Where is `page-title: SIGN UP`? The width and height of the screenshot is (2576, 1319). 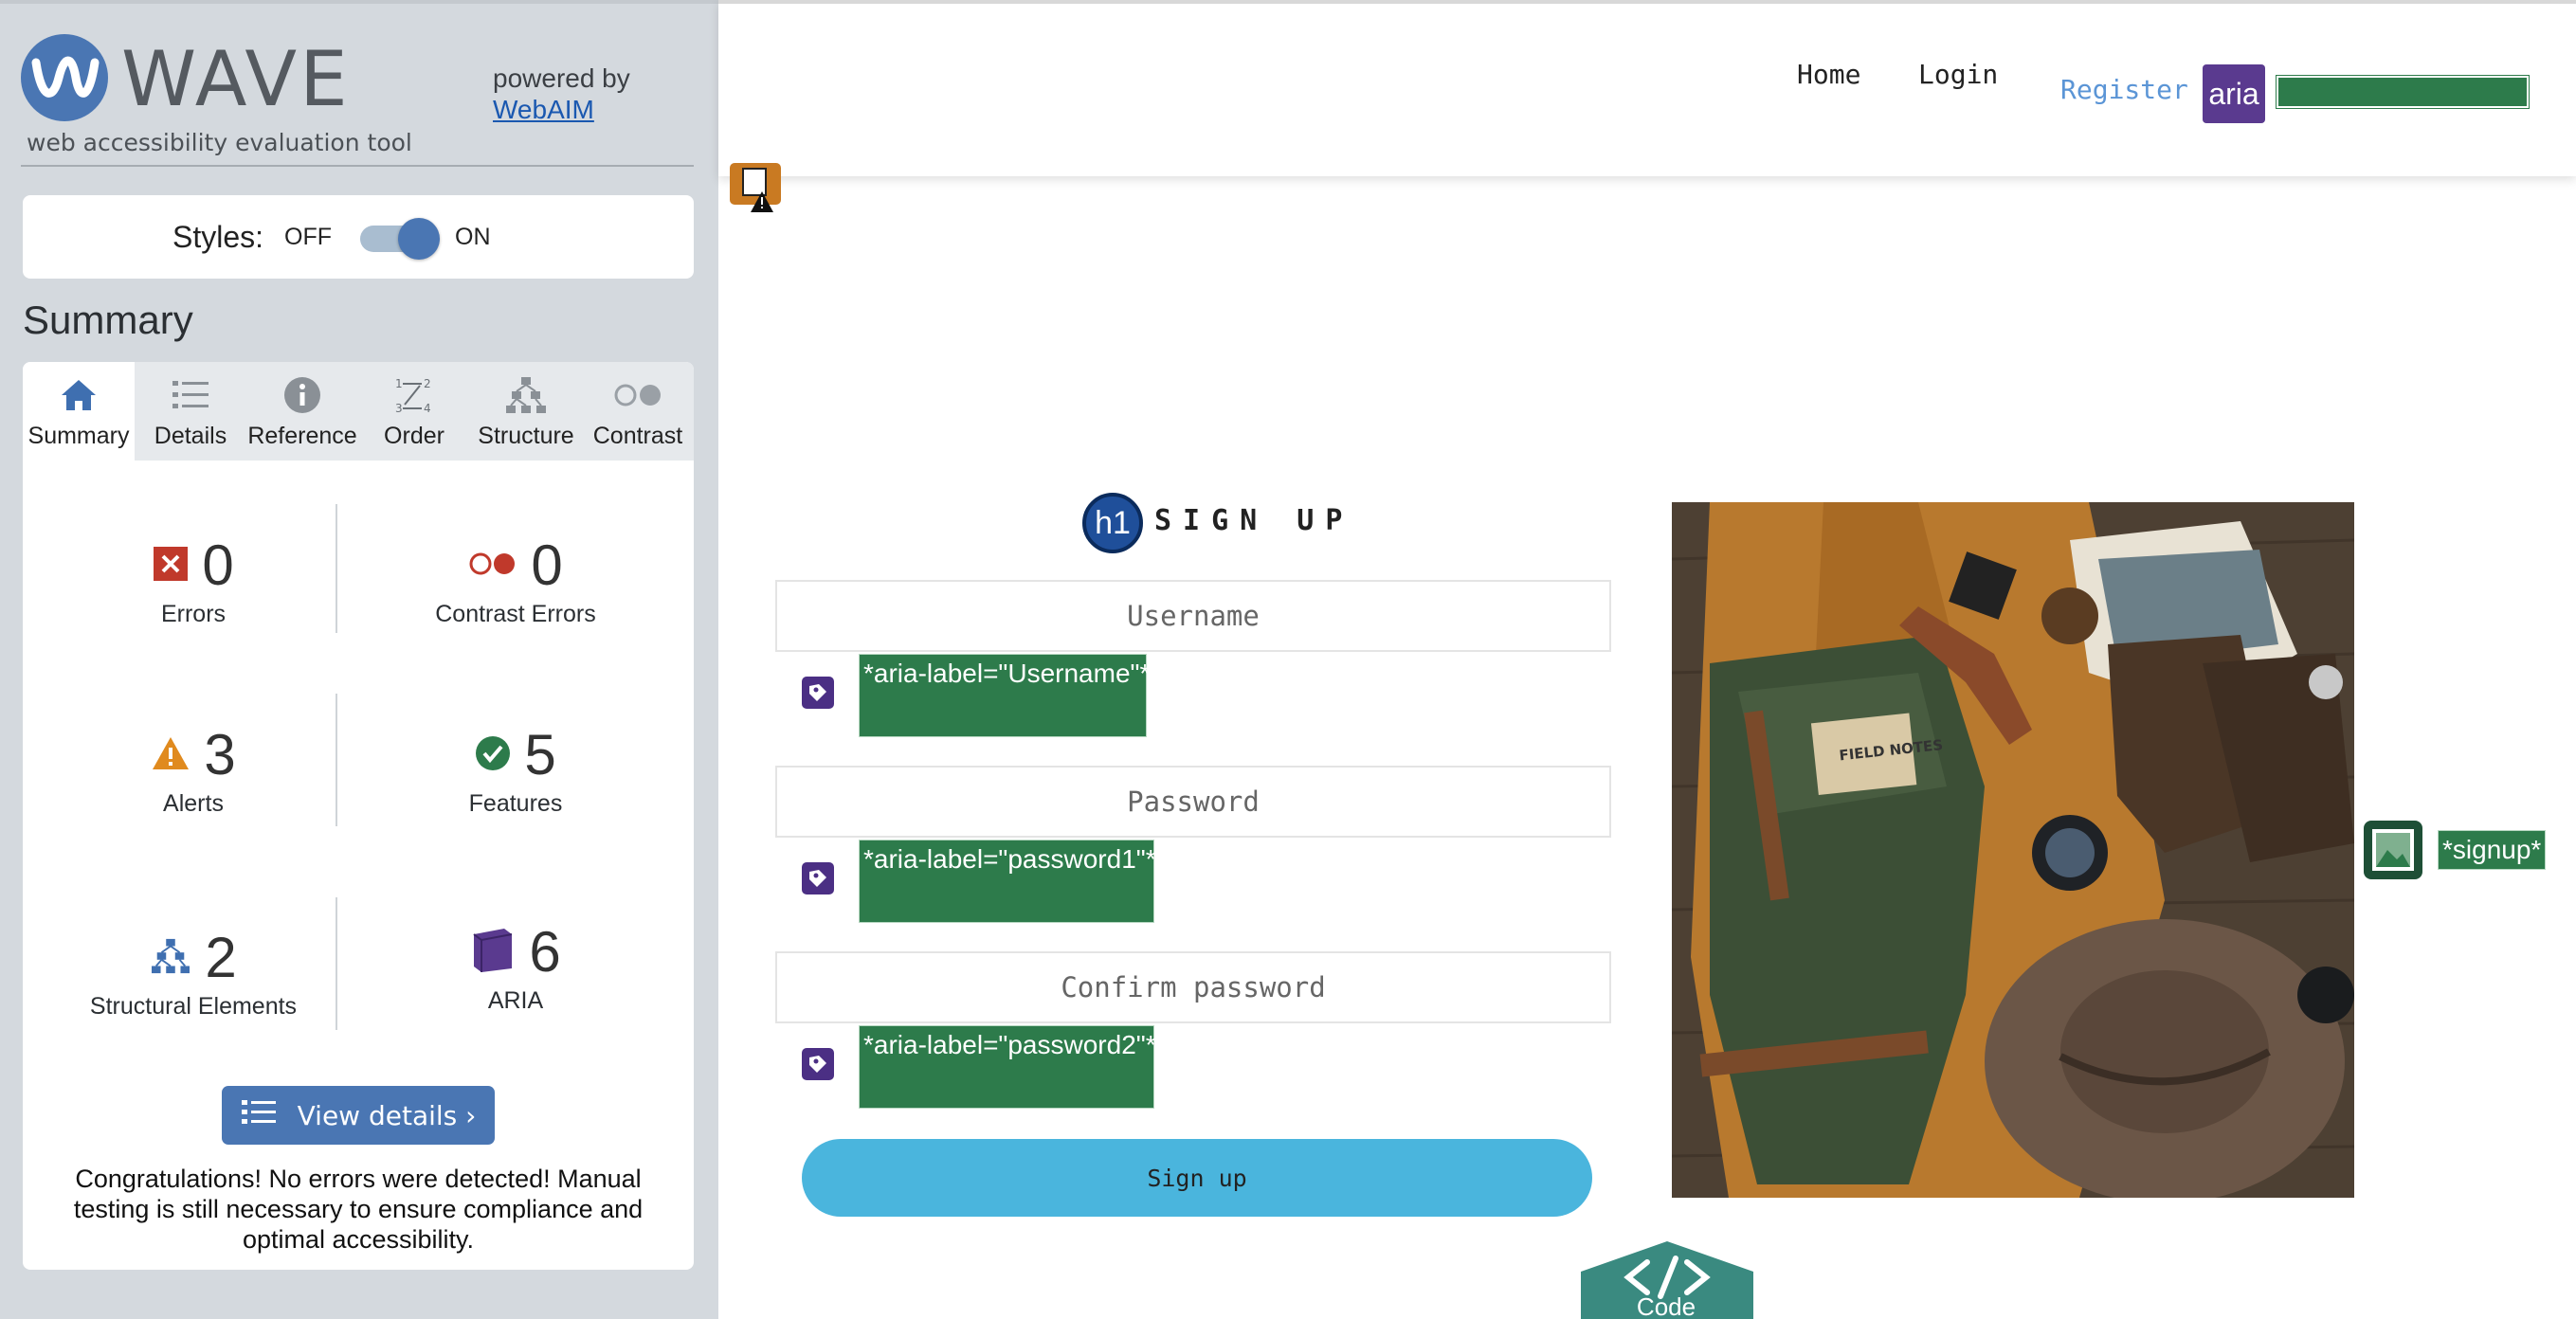 page-title: SIGN UP is located at coordinates (1254, 520).